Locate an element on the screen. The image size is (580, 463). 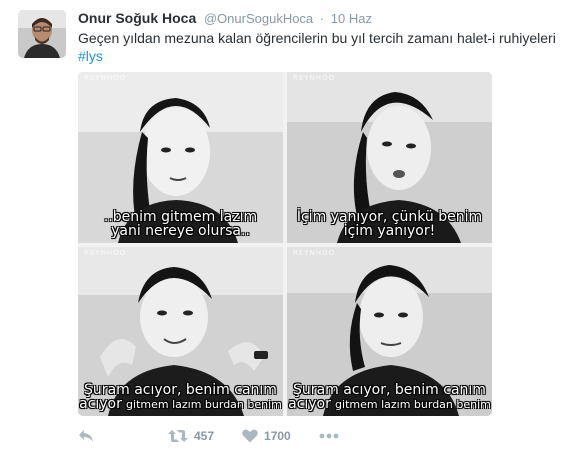
caption: İçim yanıyor, çünkü benim içim yanıyor! is located at coordinates (389, 224).